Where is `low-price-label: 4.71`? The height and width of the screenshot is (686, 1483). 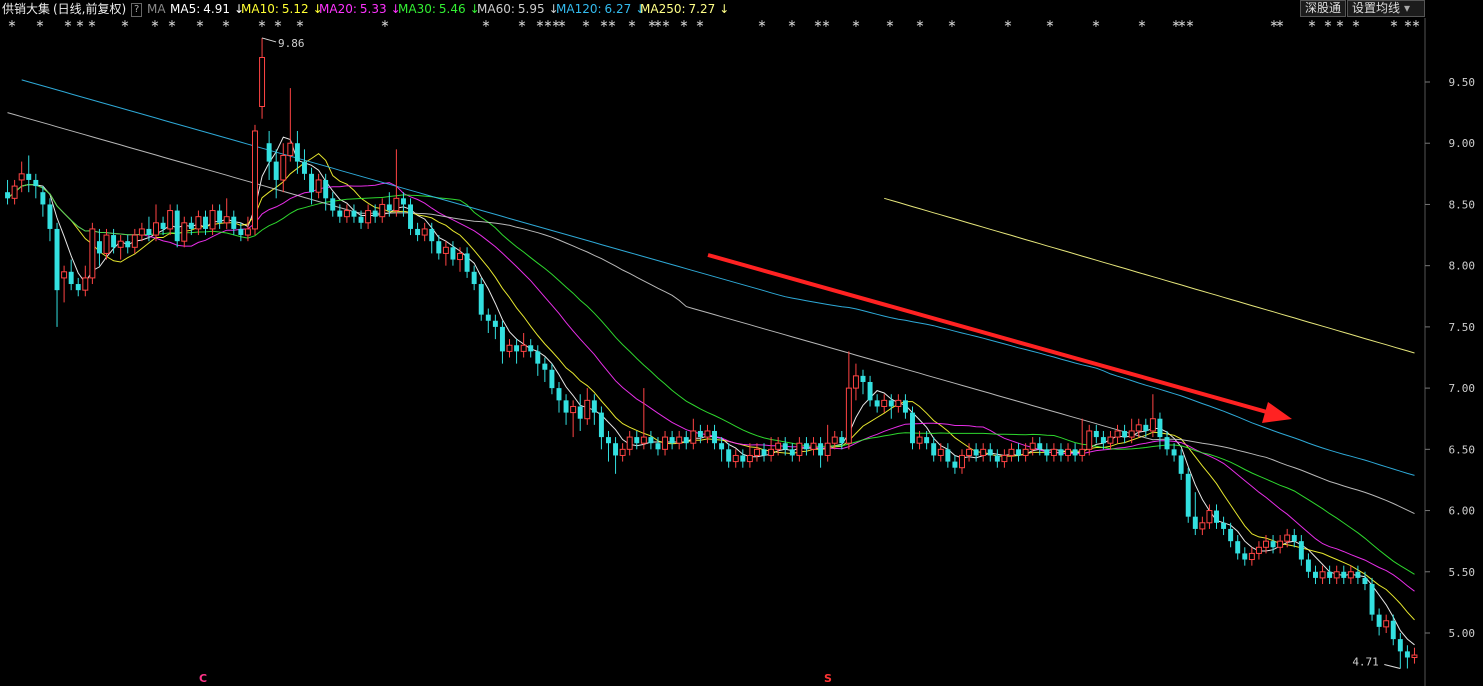
low-price-label: 4.71 is located at coordinates (1365, 662).